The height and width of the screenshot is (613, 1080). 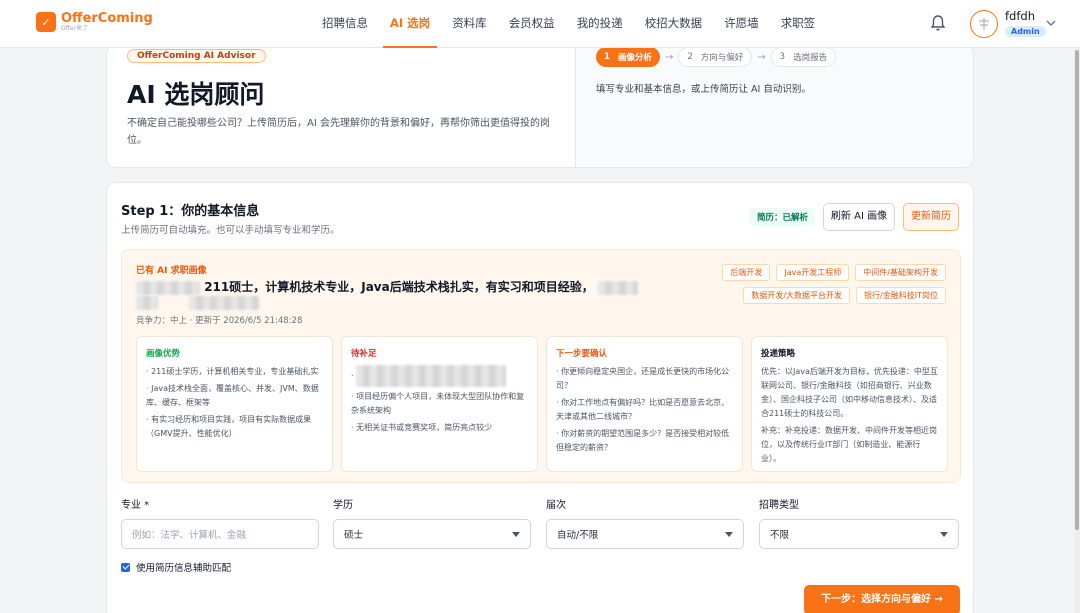 I want to click on step-3: 3 选岗报告, so click(x=803, y=57).